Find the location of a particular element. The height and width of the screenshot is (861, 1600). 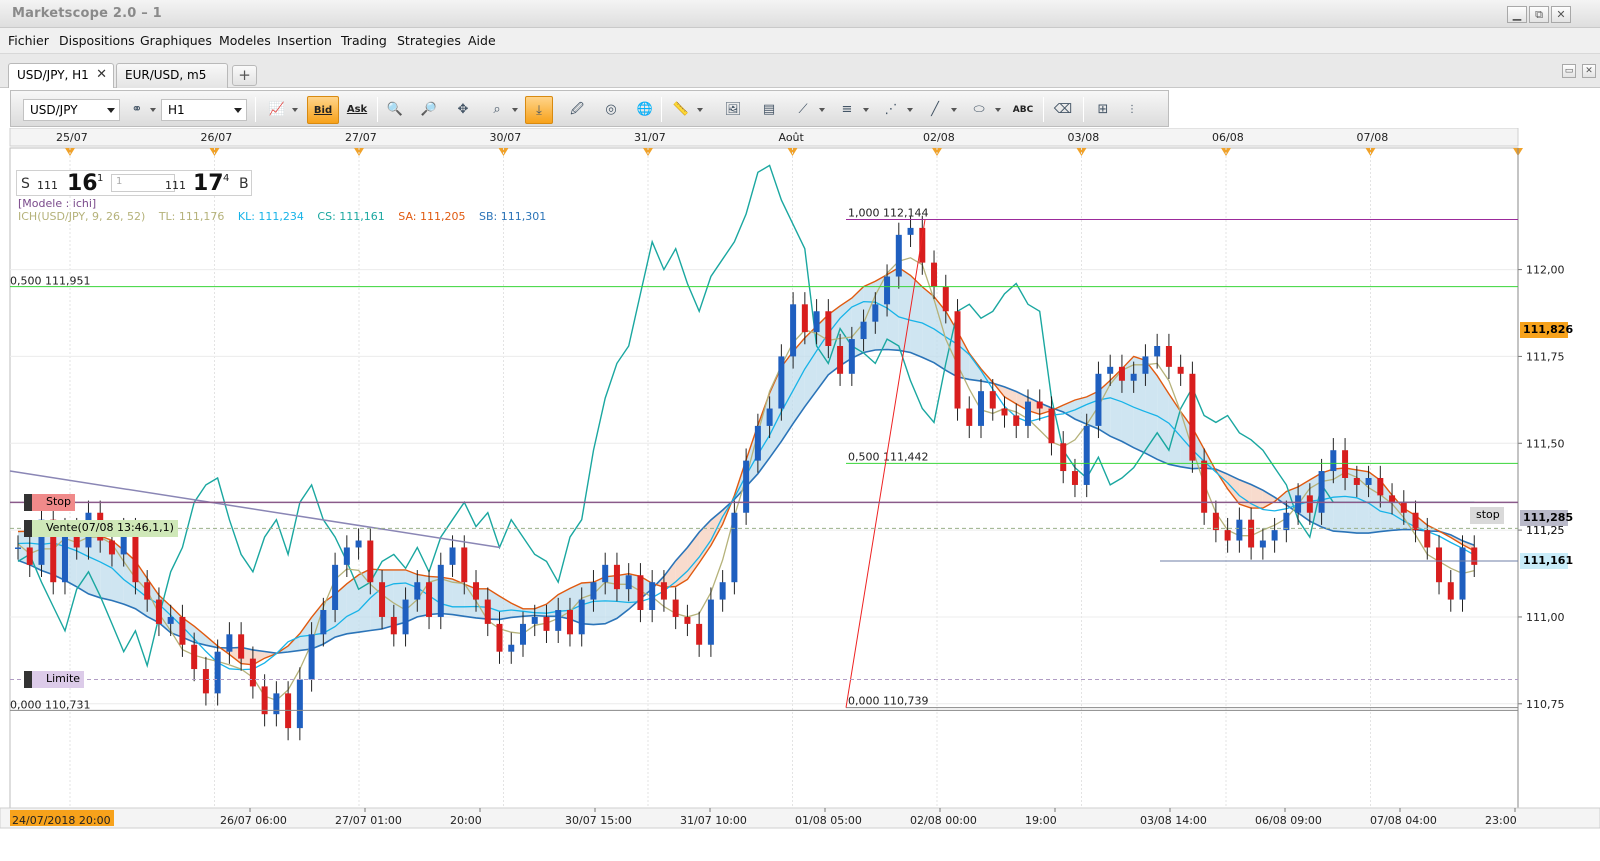

fan-icon: ⋰ is located at coordinates (891, 110).